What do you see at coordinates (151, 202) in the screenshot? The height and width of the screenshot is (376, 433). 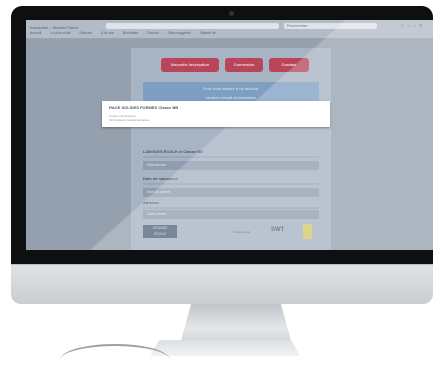 I see `section-heading: Adresse` at bounding box center [151, 202].